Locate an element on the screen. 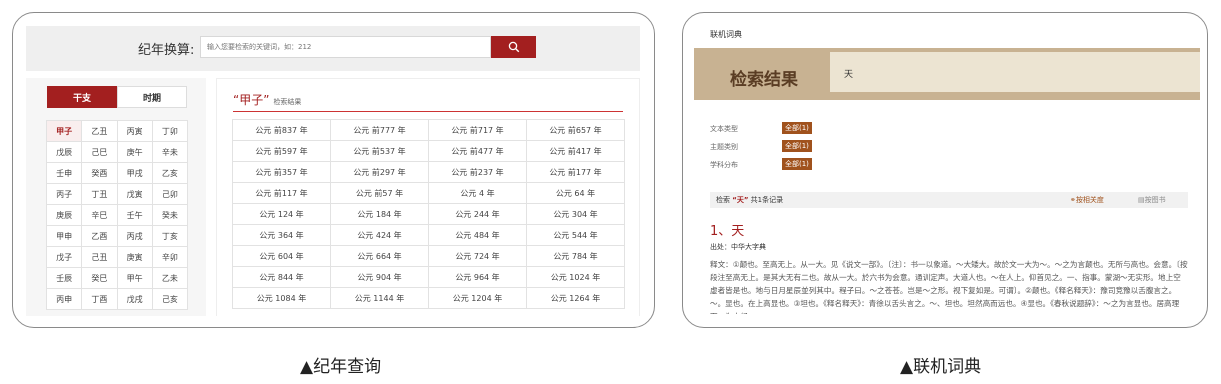  ganzhi-cell: 甲子 is located at coordinates (64, 131).